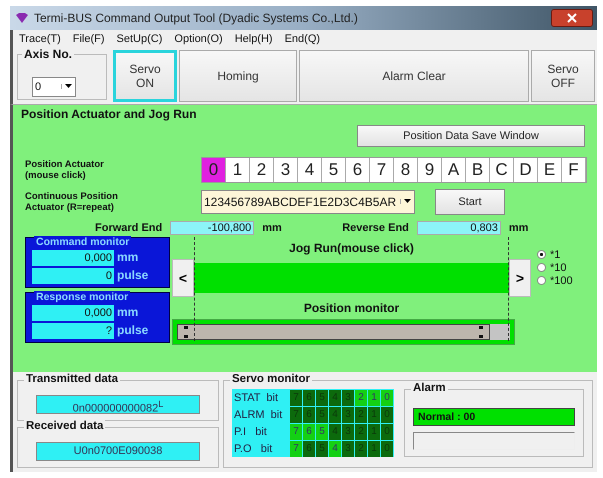  Describe the element at coordinates (118, 404) in the screenshot. I see `transmitted-data-field: 0n000000000082$^{L}$` at that location.